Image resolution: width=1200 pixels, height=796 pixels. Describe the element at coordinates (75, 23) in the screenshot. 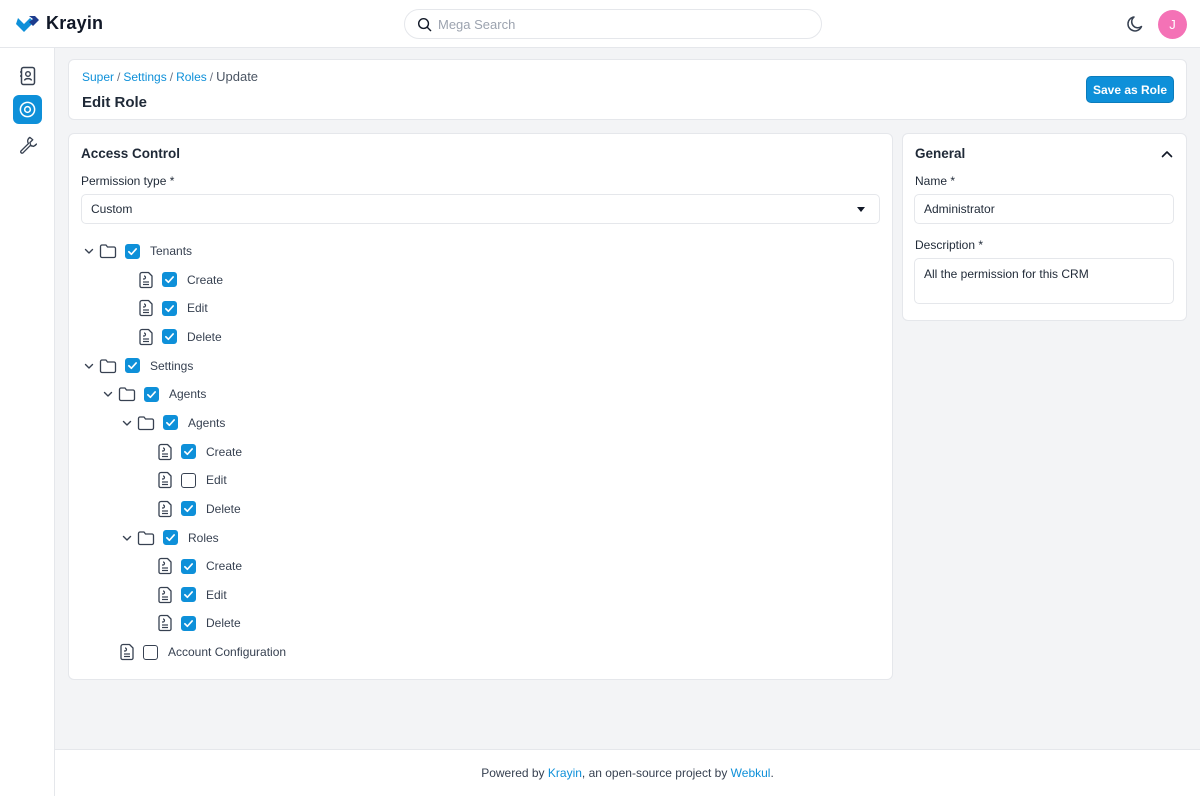

I see `app-name: Krayin` at that location.